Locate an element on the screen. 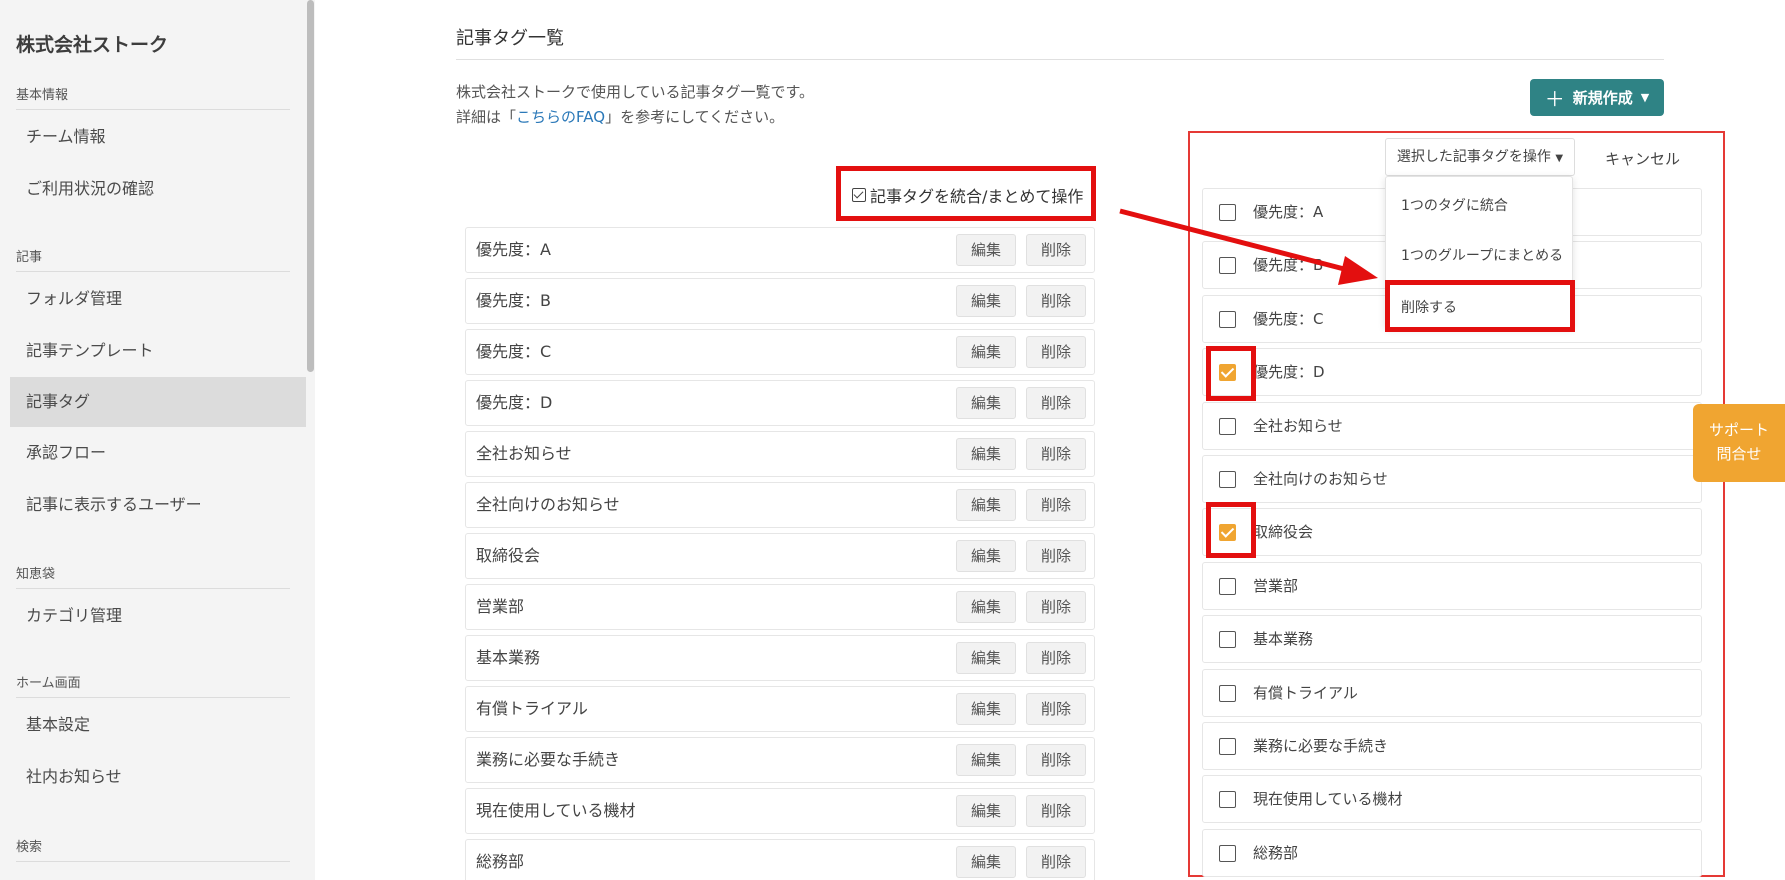 Image resolution: width=1785 pixels, height=880 pixels. description-line-1: 株式会社ストークで使用している記事タグ一覧です。 is located at coordinates (635, 92).